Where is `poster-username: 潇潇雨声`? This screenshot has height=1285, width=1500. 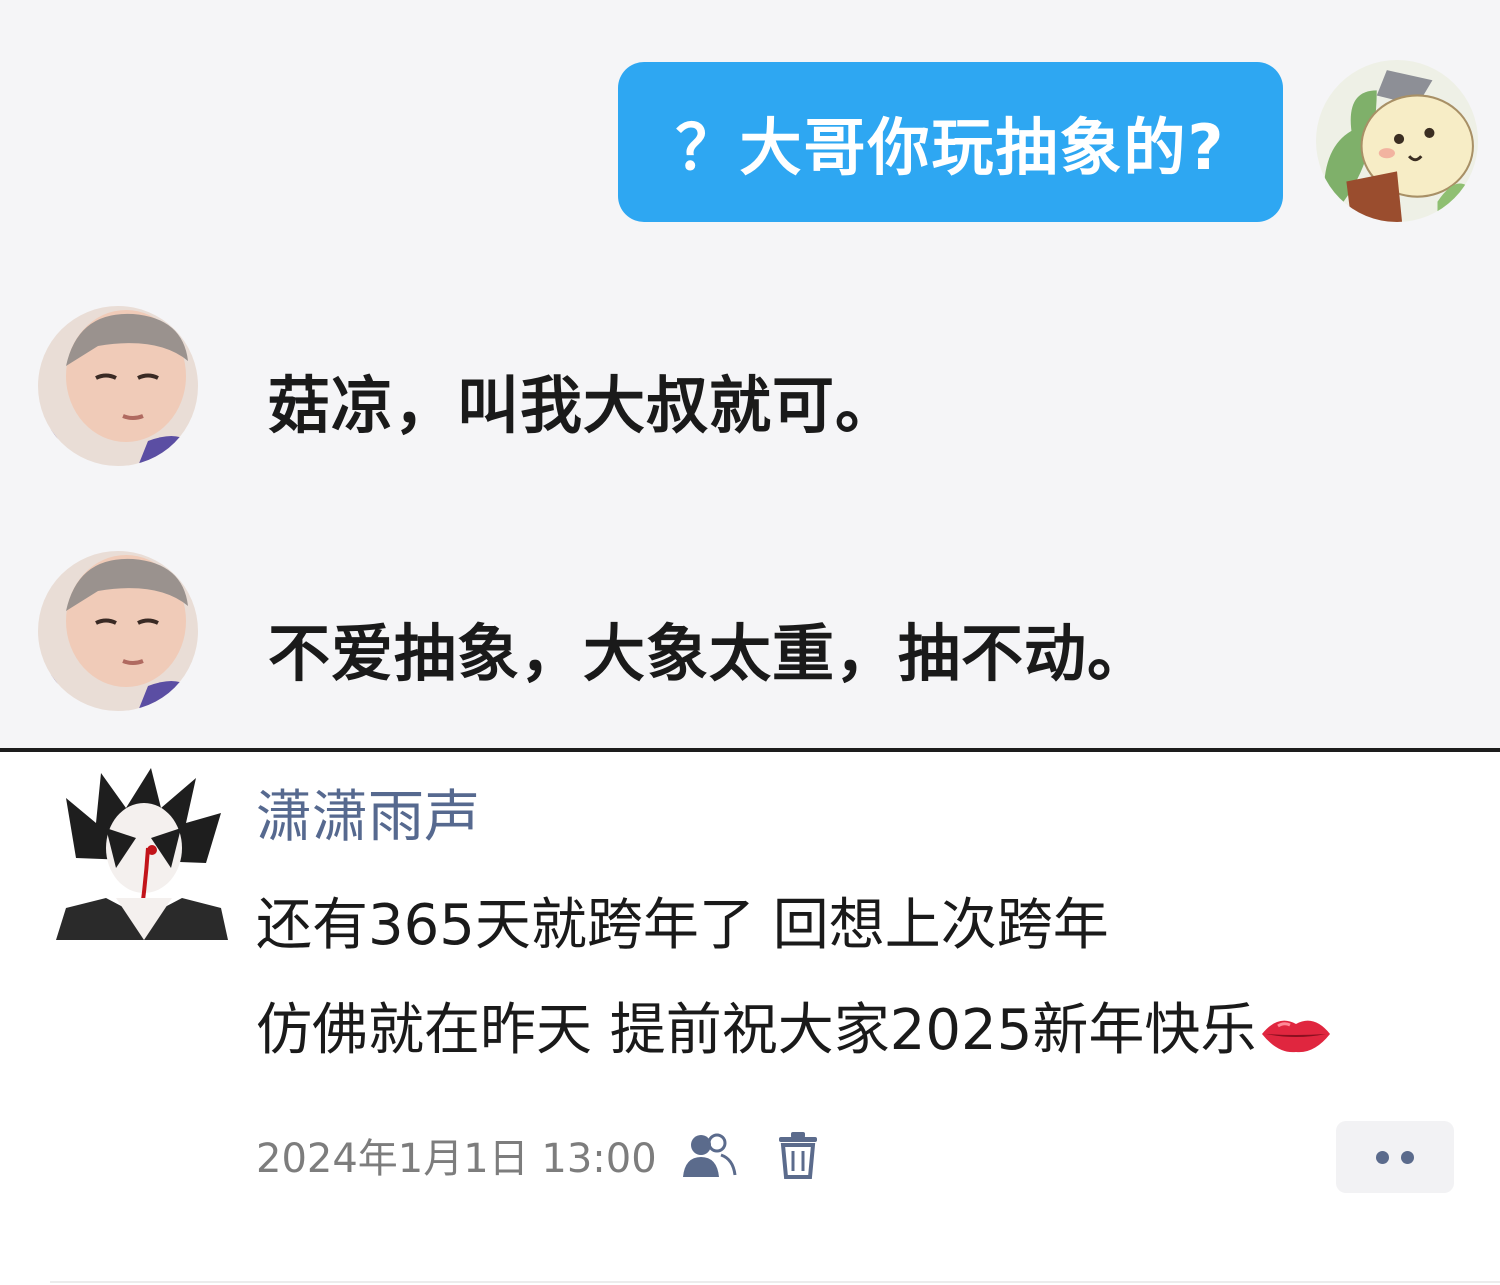 poster-username: 潇潇雨声 is located at coordinates (368, 812).